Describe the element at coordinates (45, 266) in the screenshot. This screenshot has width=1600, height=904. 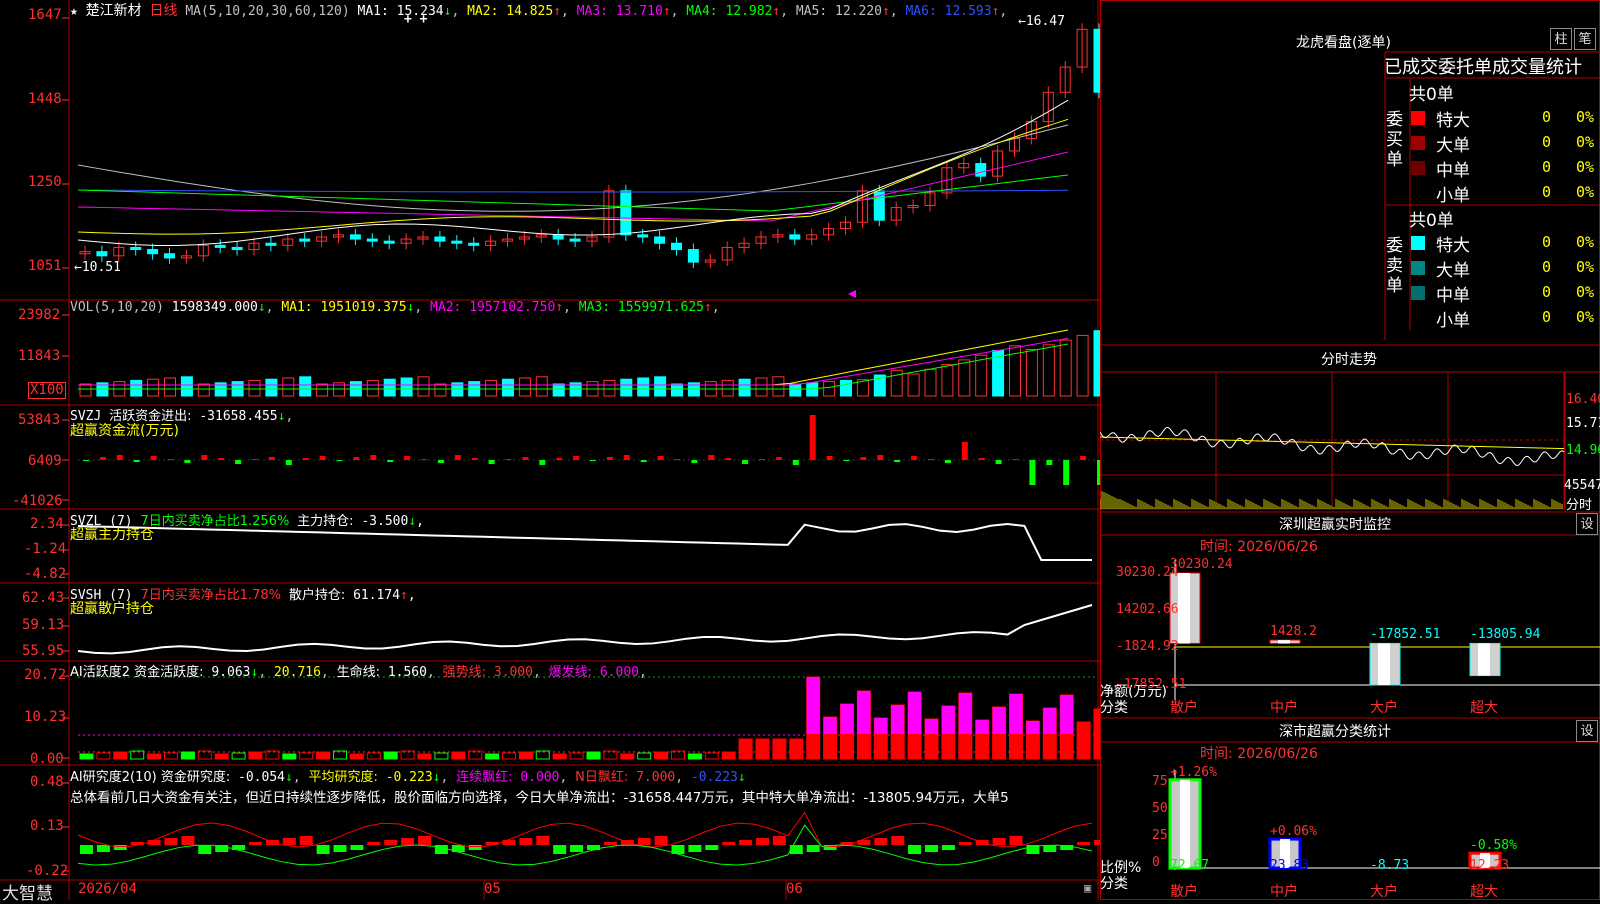
I see `y-tick-1051: 1051` at that location.